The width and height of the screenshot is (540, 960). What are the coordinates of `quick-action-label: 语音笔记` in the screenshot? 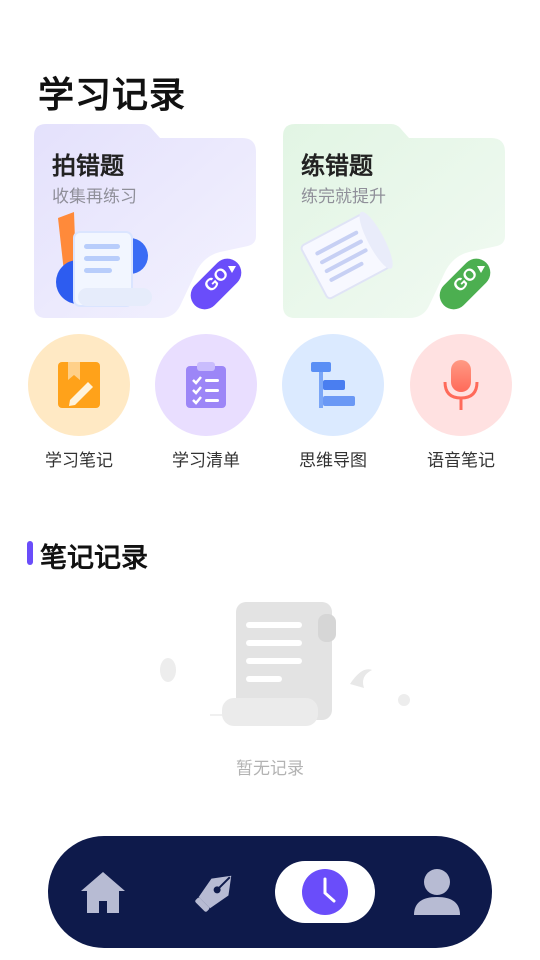 It's located at (461, 461).